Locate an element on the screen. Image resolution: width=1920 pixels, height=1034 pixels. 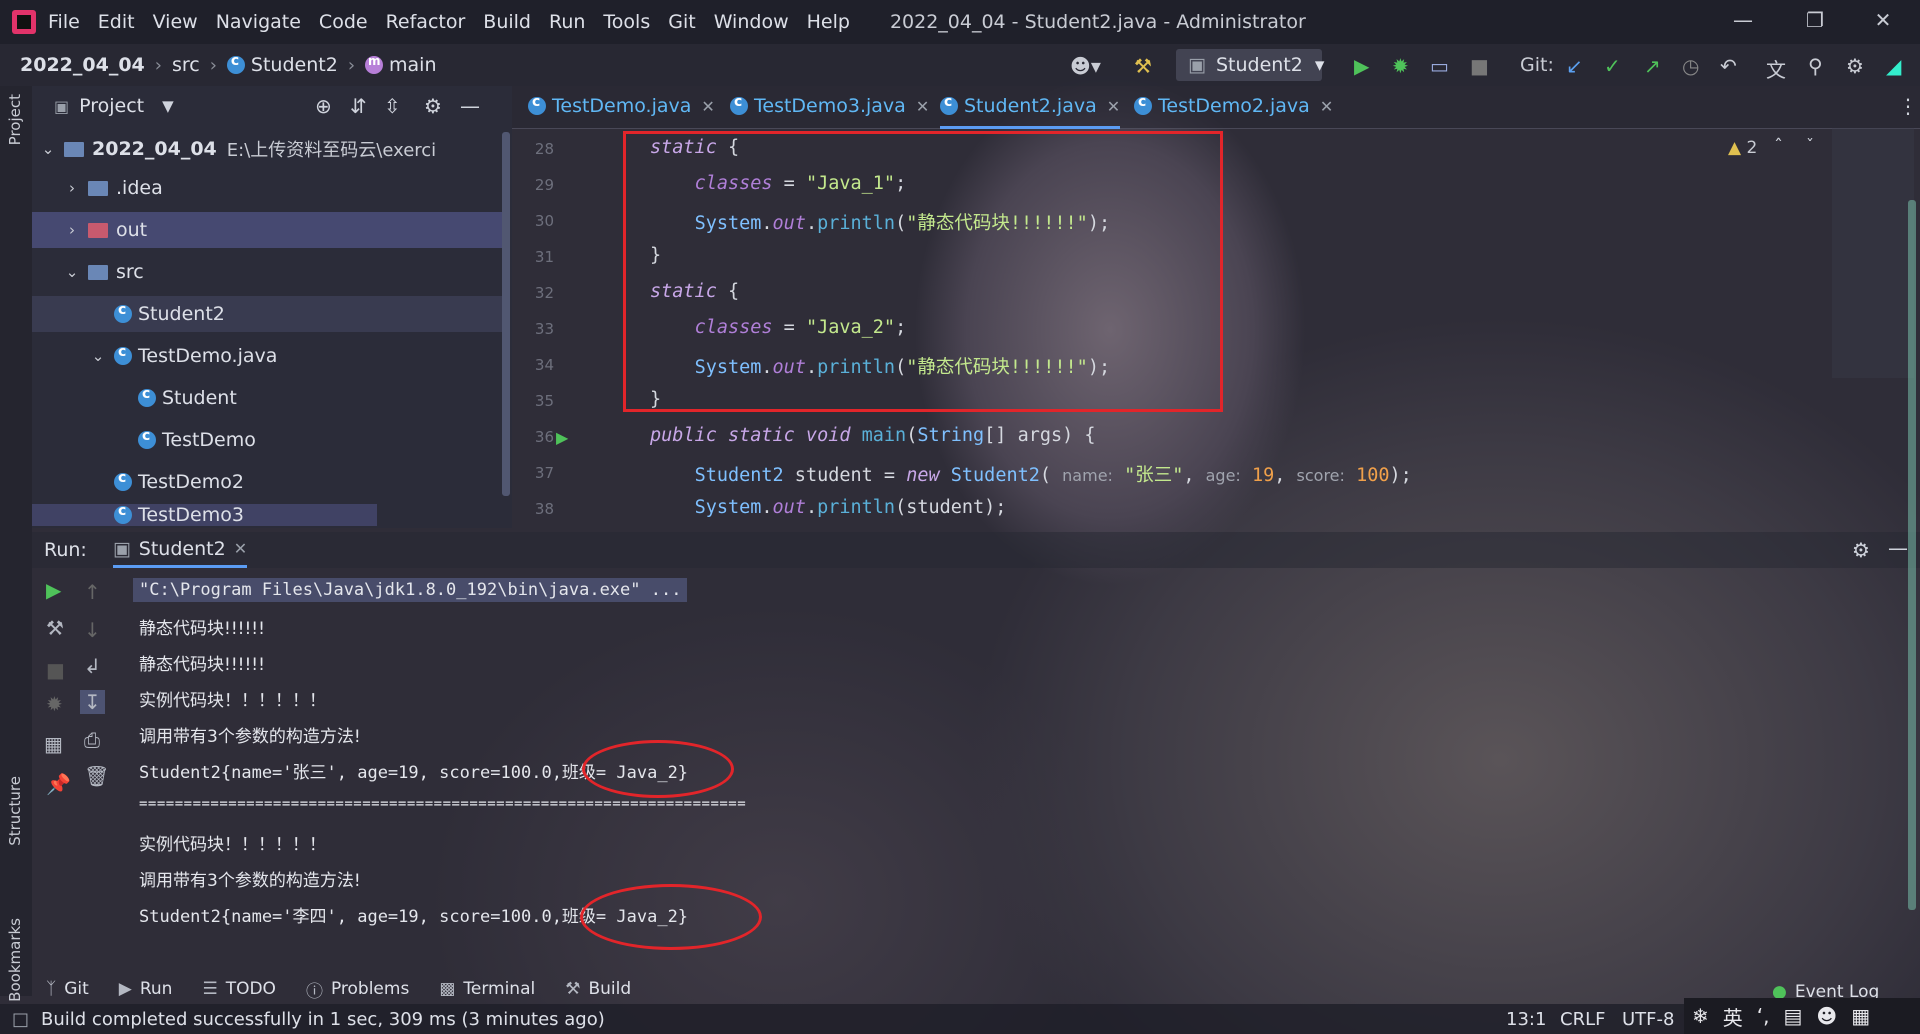
arrow-up-icon: ↑ is located at coordinates (92, 592).